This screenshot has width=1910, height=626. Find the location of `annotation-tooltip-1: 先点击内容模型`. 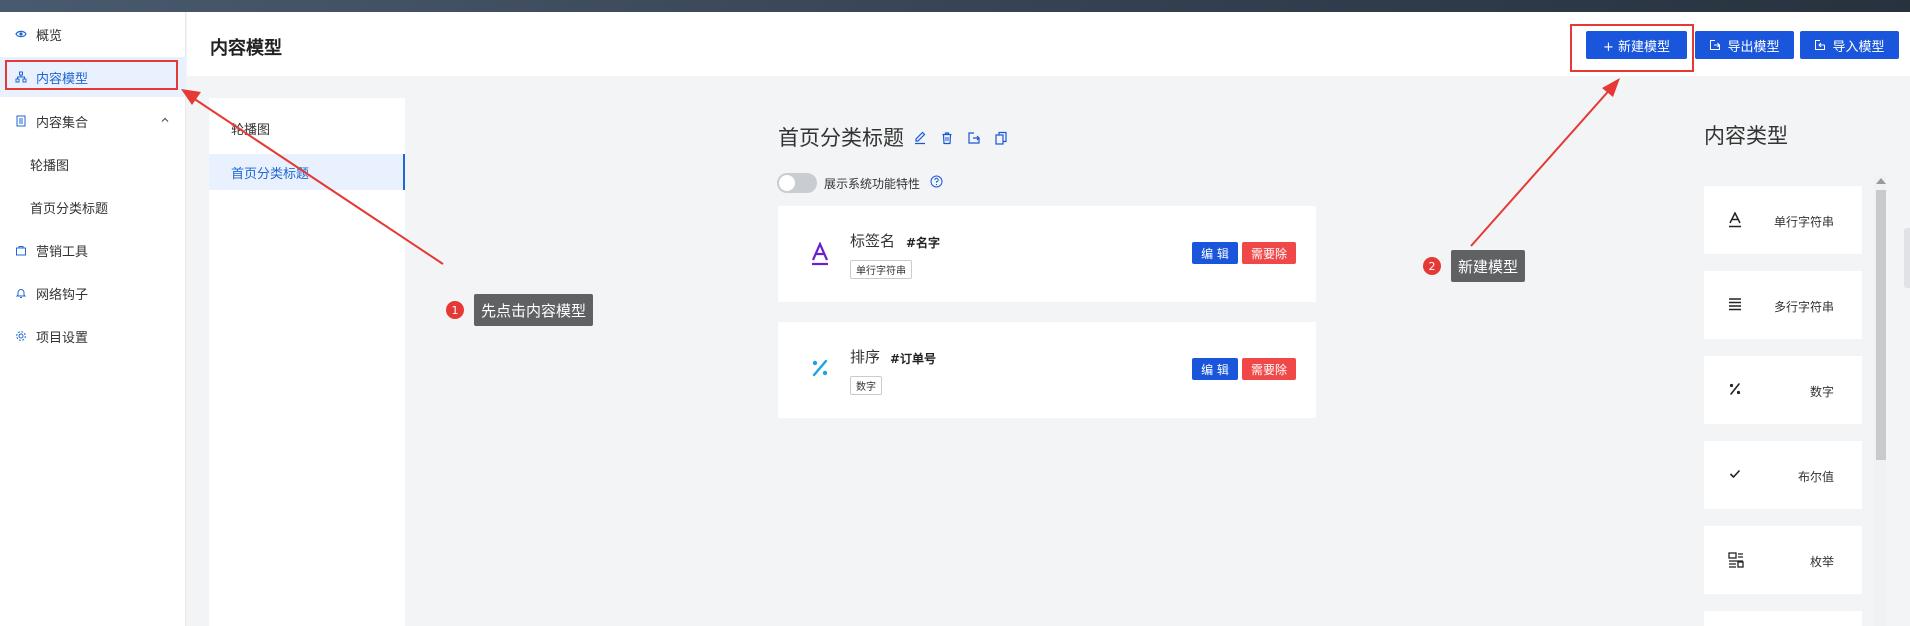

annotation-tooltip-1: 先点击内容模型 is located at coordinates (534, 310).